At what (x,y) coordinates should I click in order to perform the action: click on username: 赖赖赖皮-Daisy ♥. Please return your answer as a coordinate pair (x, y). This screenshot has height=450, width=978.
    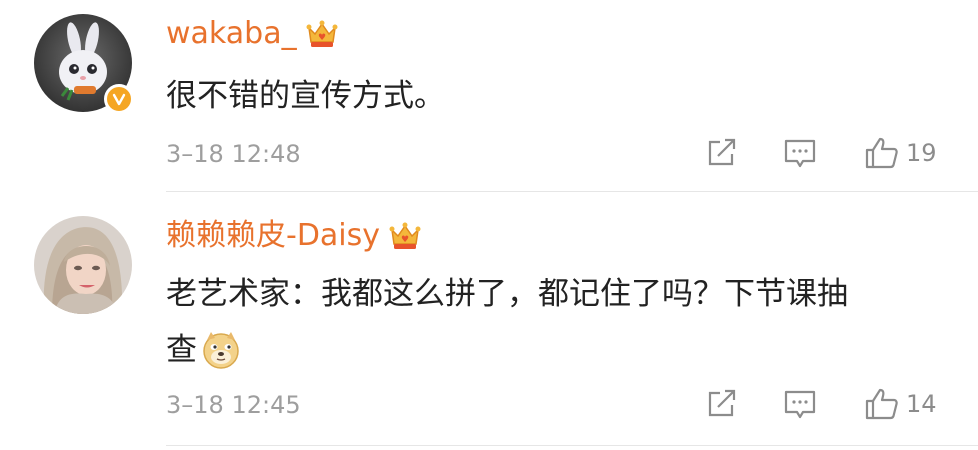
    Looking at the image, I should click on (294, 236).